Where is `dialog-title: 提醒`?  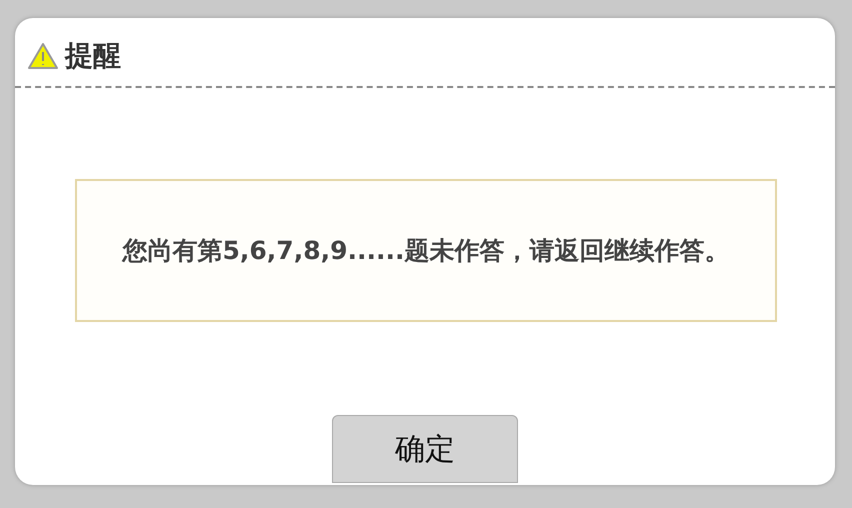 dialog-title: 提醒 is located at coordinates (93, 56).